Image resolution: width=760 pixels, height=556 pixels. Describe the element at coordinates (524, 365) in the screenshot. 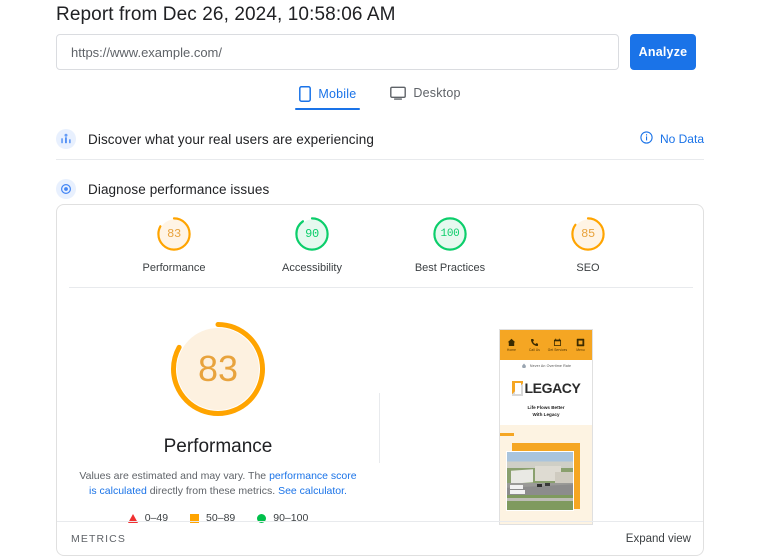

I see `droplet-icon` at that location.